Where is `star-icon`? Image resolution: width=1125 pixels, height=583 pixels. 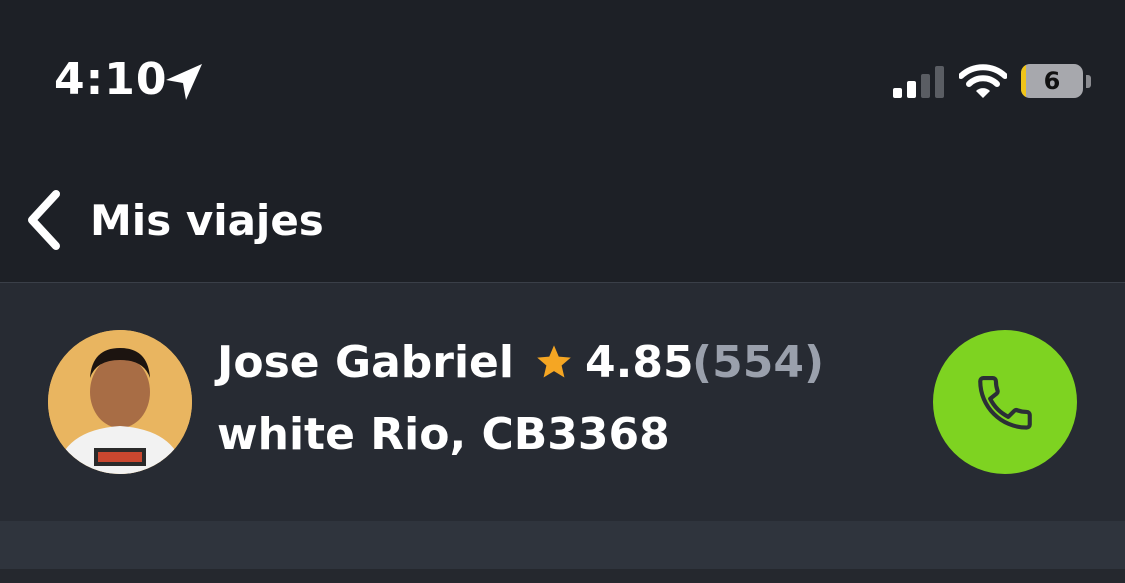 star-icon is located at coordinates (554, 361).